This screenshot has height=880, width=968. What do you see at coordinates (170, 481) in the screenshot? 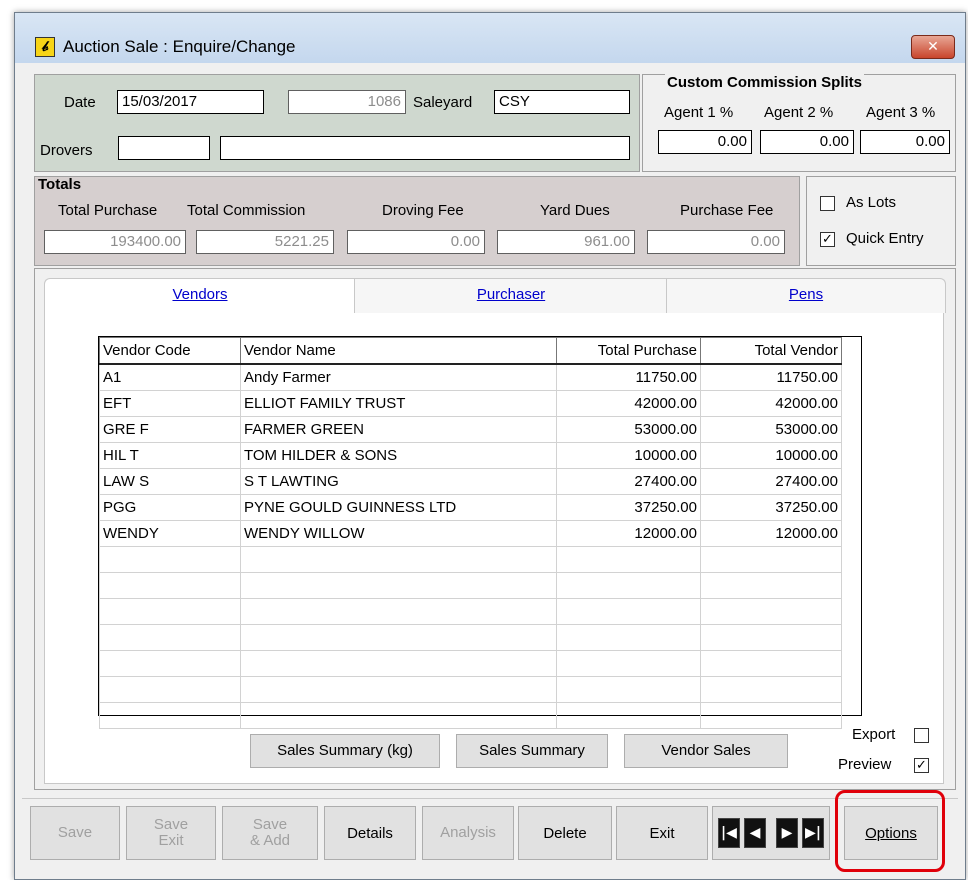
I see `vendor-code-cell: LAW S` at bounding box center [170, 481].